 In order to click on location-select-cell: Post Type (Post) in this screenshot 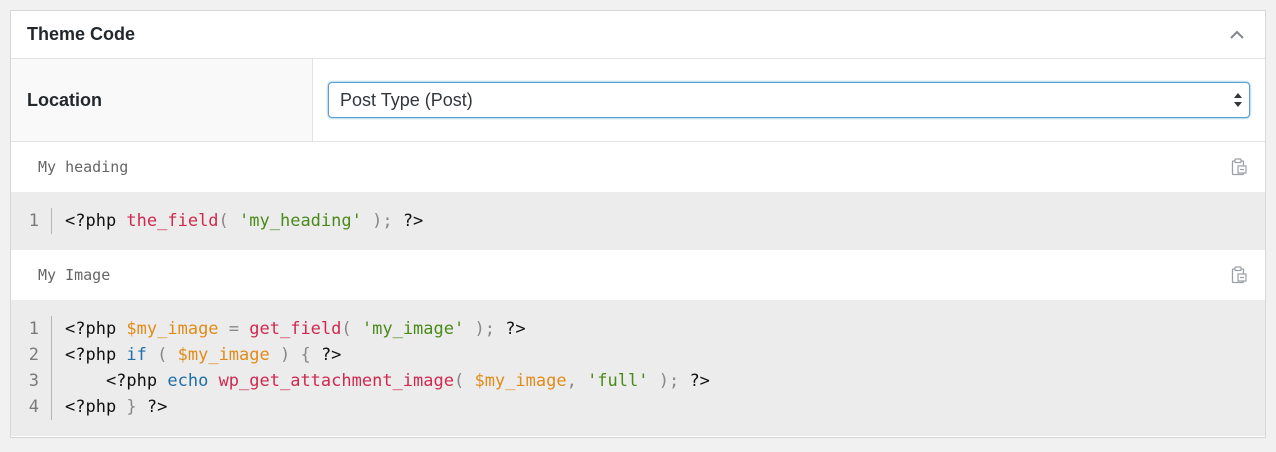, I will do `click(789, 100)`.